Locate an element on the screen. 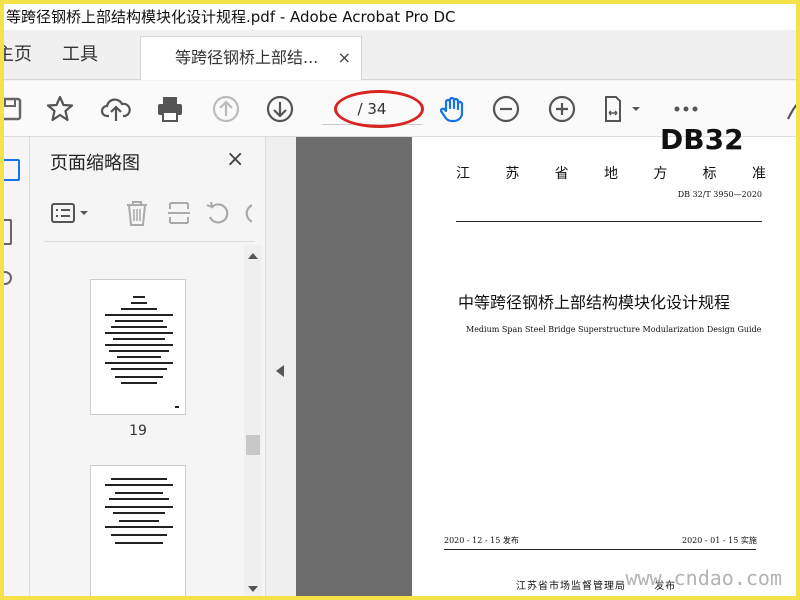 The height and width of the screenshot is (600, 800). delete-page-icon is located at coordinates (137, 213).